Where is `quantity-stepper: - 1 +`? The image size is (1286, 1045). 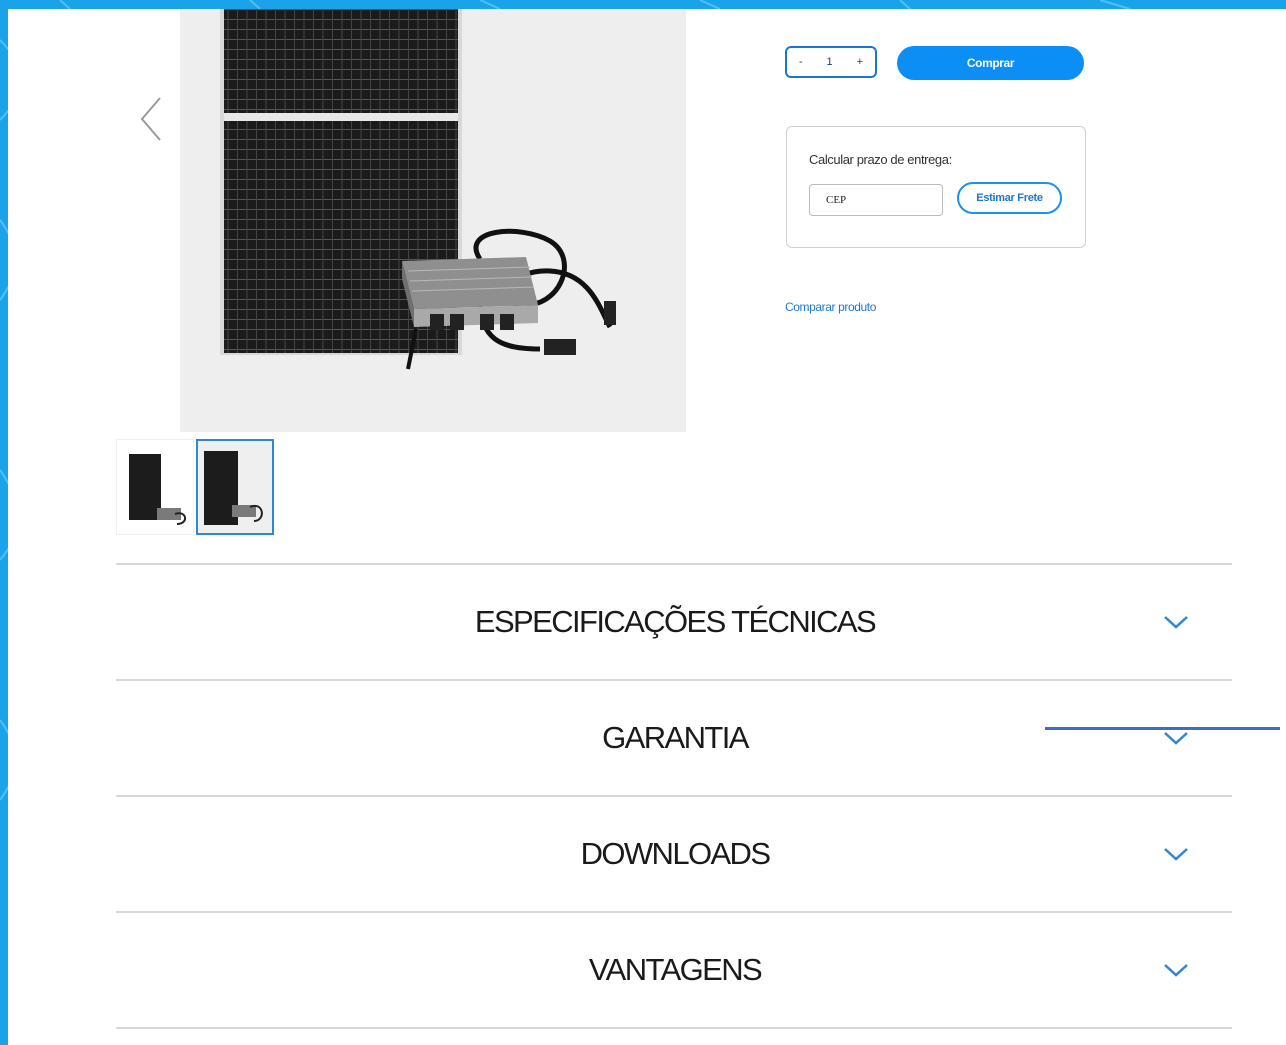
quantity-stepper: - 1 + is located at coordinates (831, 62).